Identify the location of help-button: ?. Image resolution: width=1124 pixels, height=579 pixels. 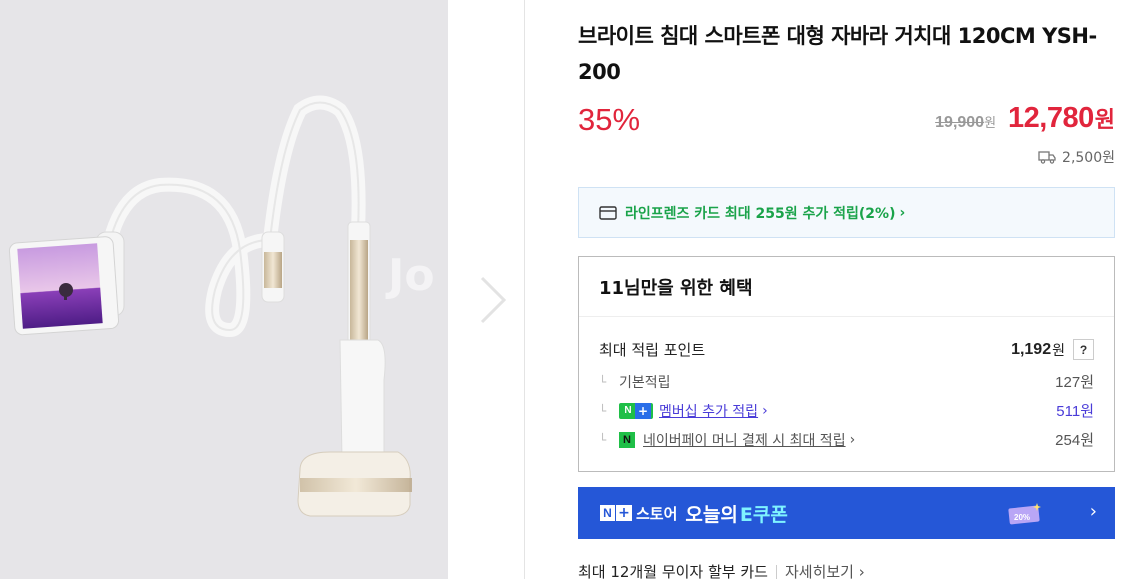
(1083, 349).